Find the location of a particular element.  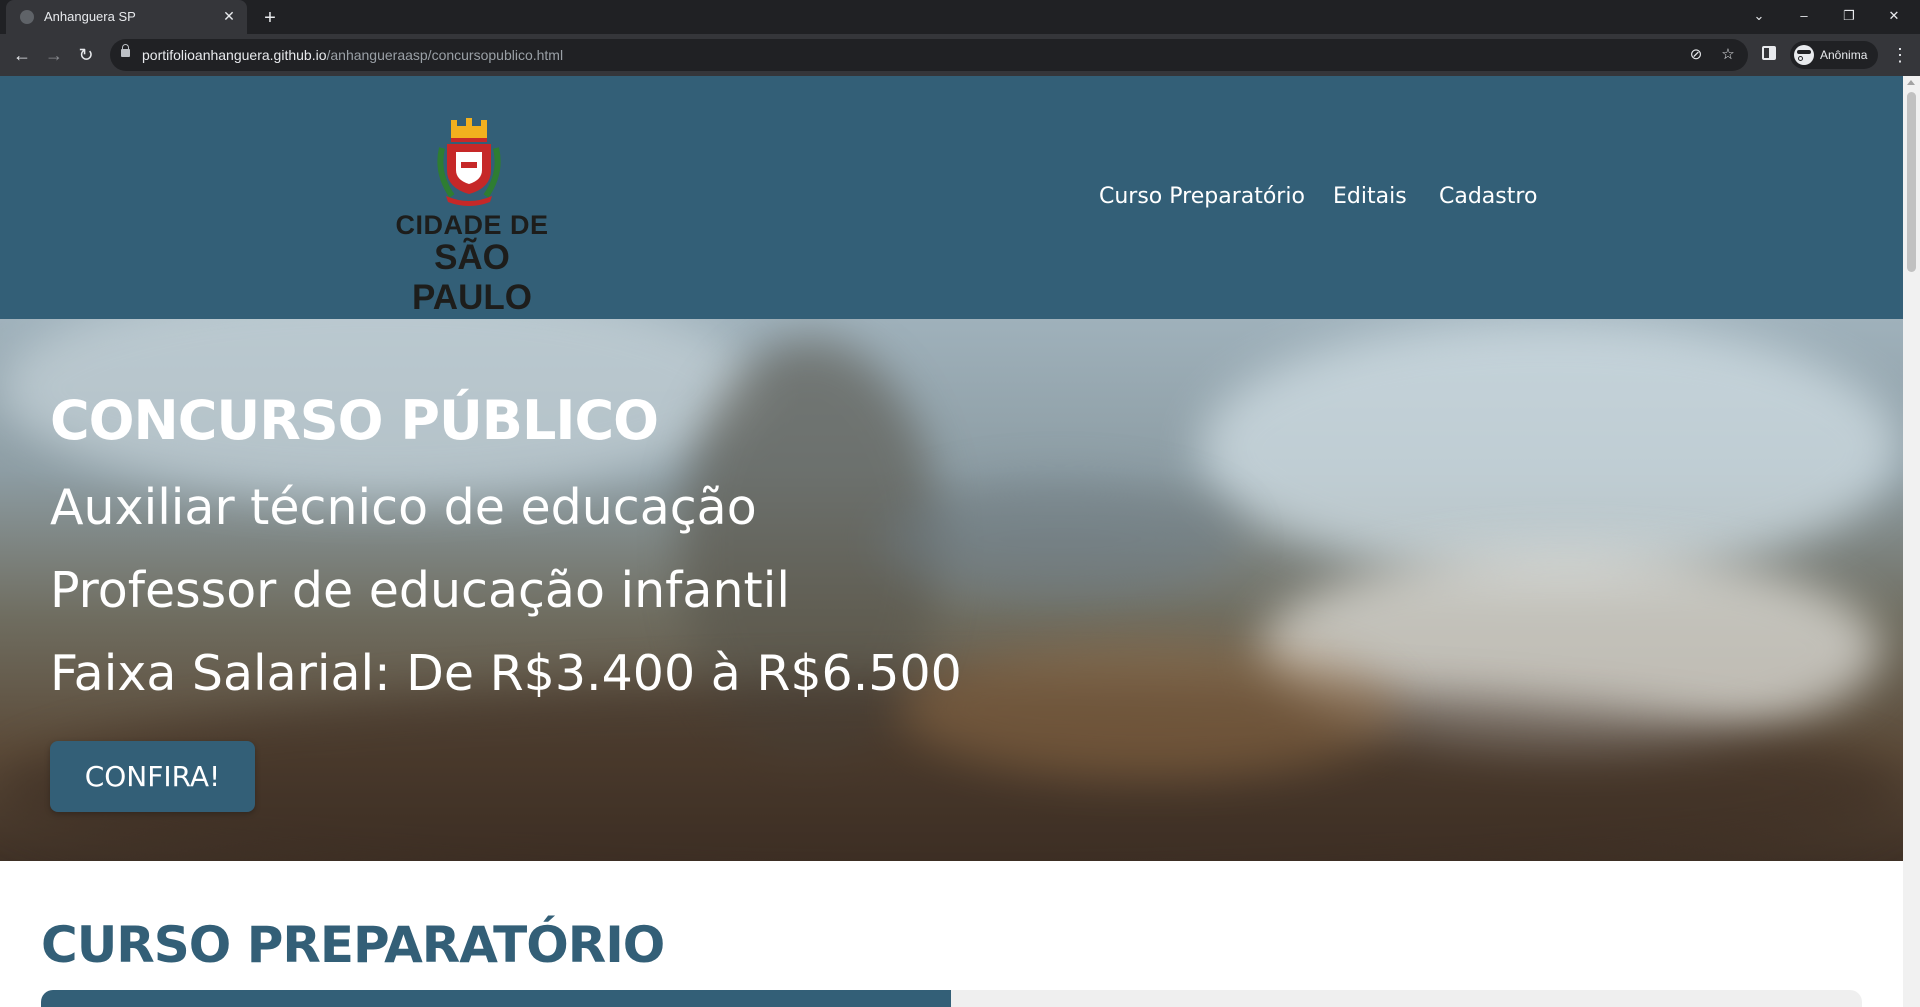

eye-off-icon: ⊘ is located at coordinates (1696, 55).